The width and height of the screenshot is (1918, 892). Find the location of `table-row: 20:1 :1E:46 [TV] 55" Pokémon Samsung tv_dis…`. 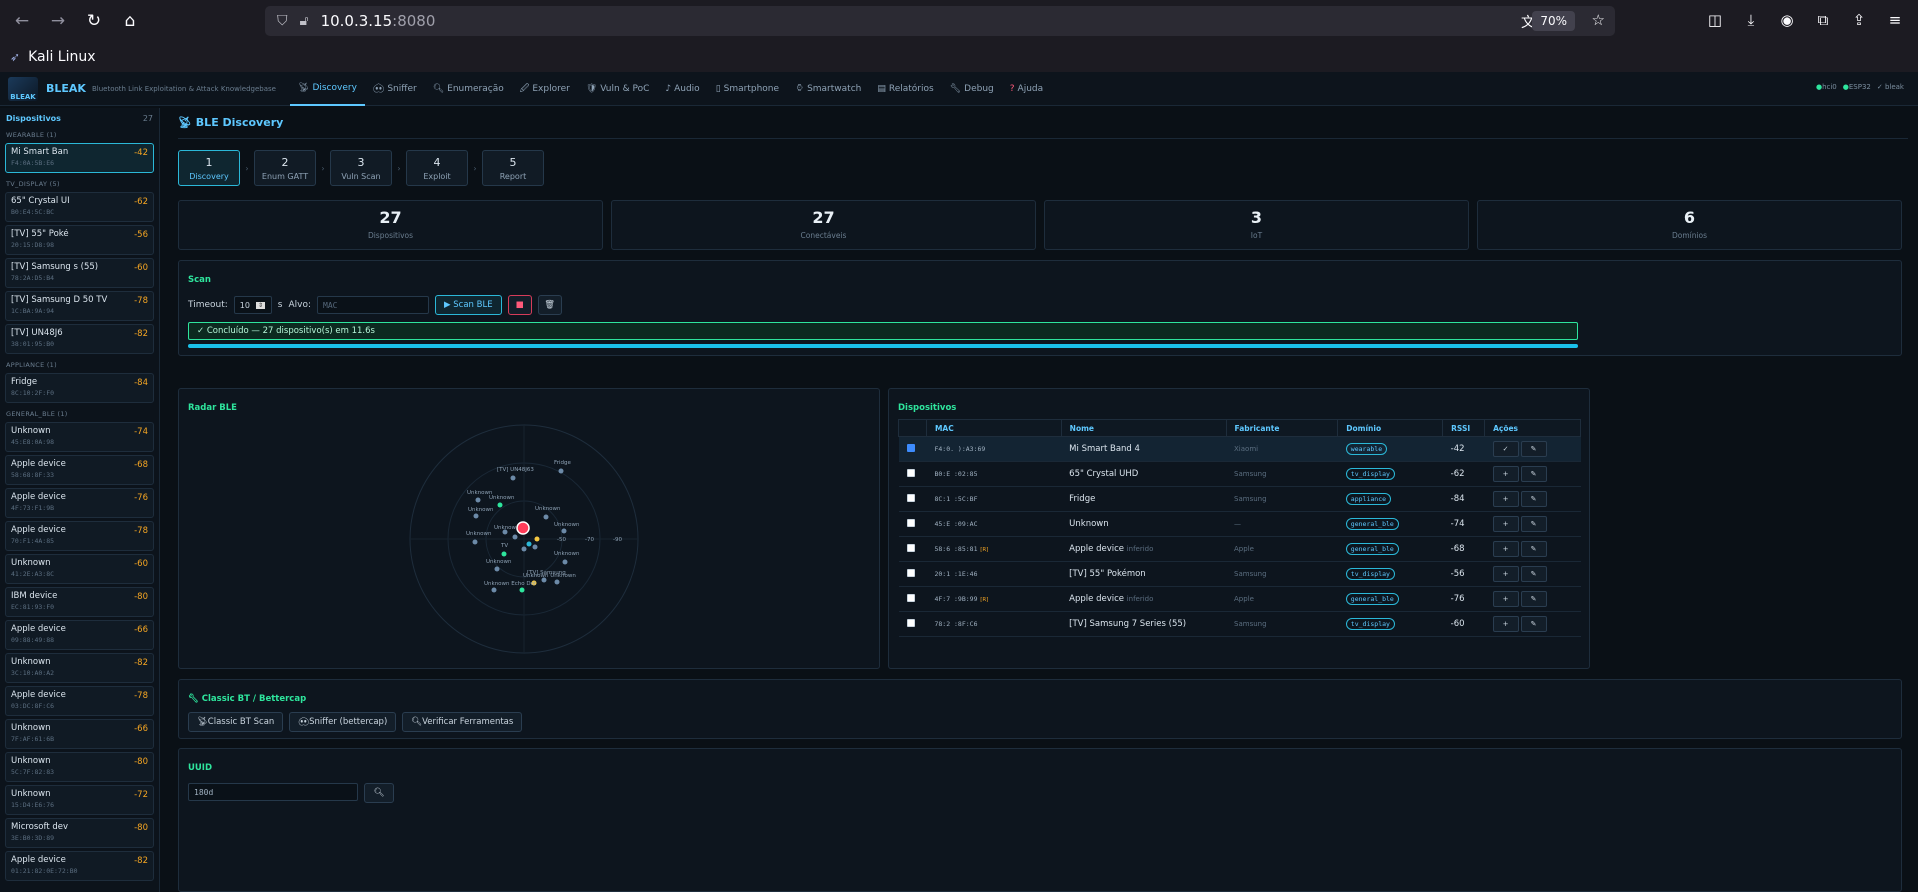

table-row: 20:1 :1E:46 [TV] 55" Pokémon Samsung tv_dis… is located at coordinates (1239, 574).